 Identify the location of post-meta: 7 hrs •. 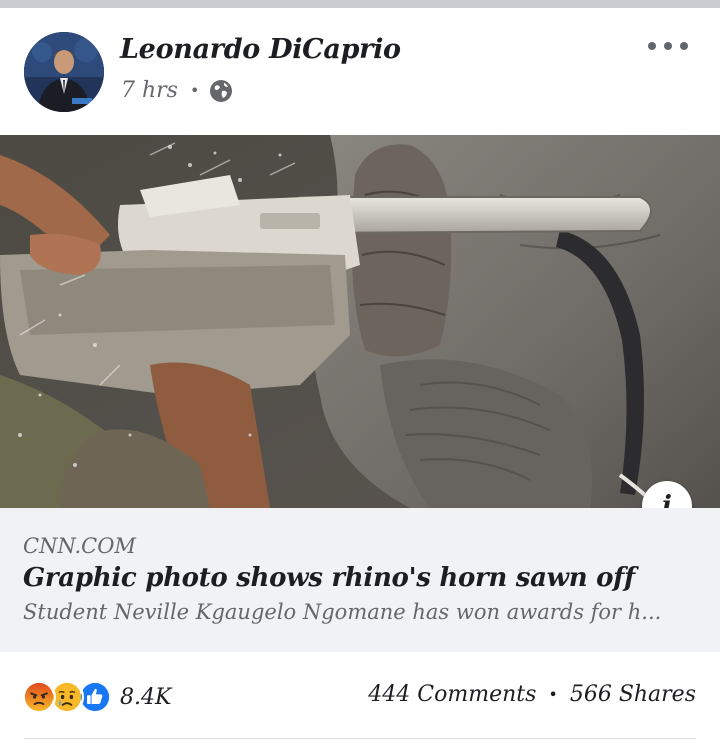
(177, 90).